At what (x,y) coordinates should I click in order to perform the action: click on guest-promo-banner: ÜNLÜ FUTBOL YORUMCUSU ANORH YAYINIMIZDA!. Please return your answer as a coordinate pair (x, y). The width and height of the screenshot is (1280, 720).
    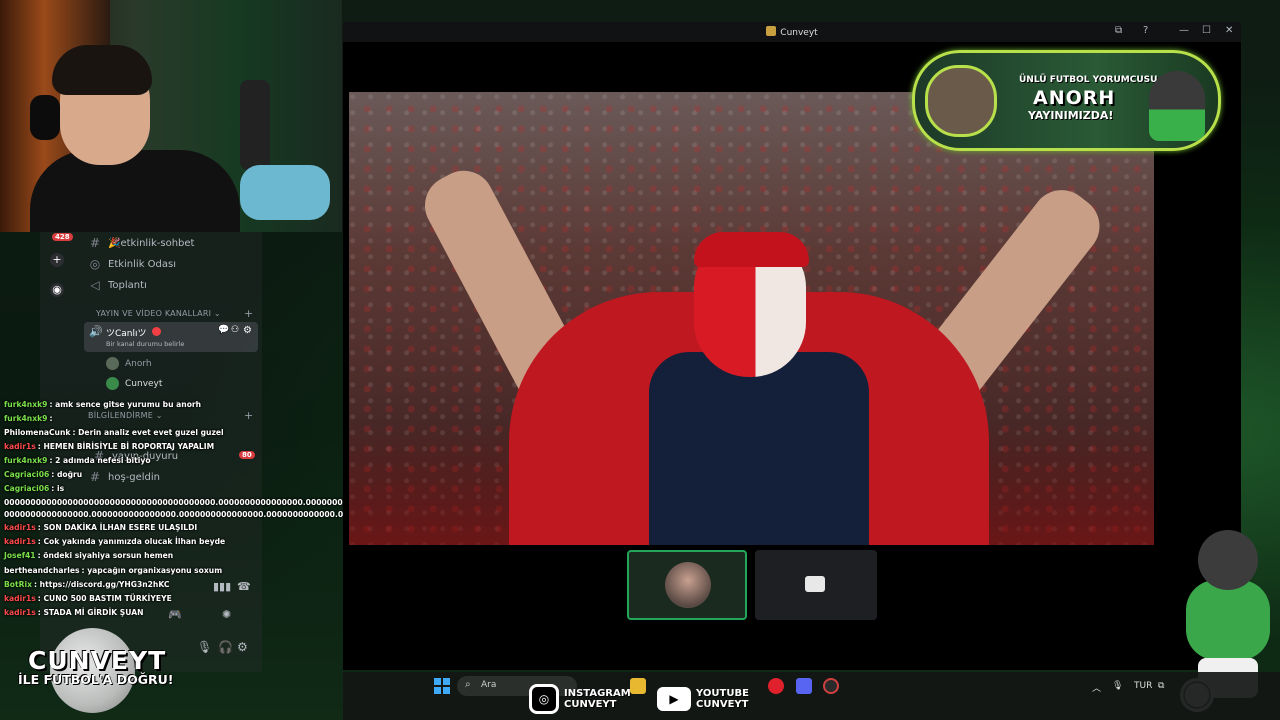
    Looking at the image, I should click on (1066, 100).